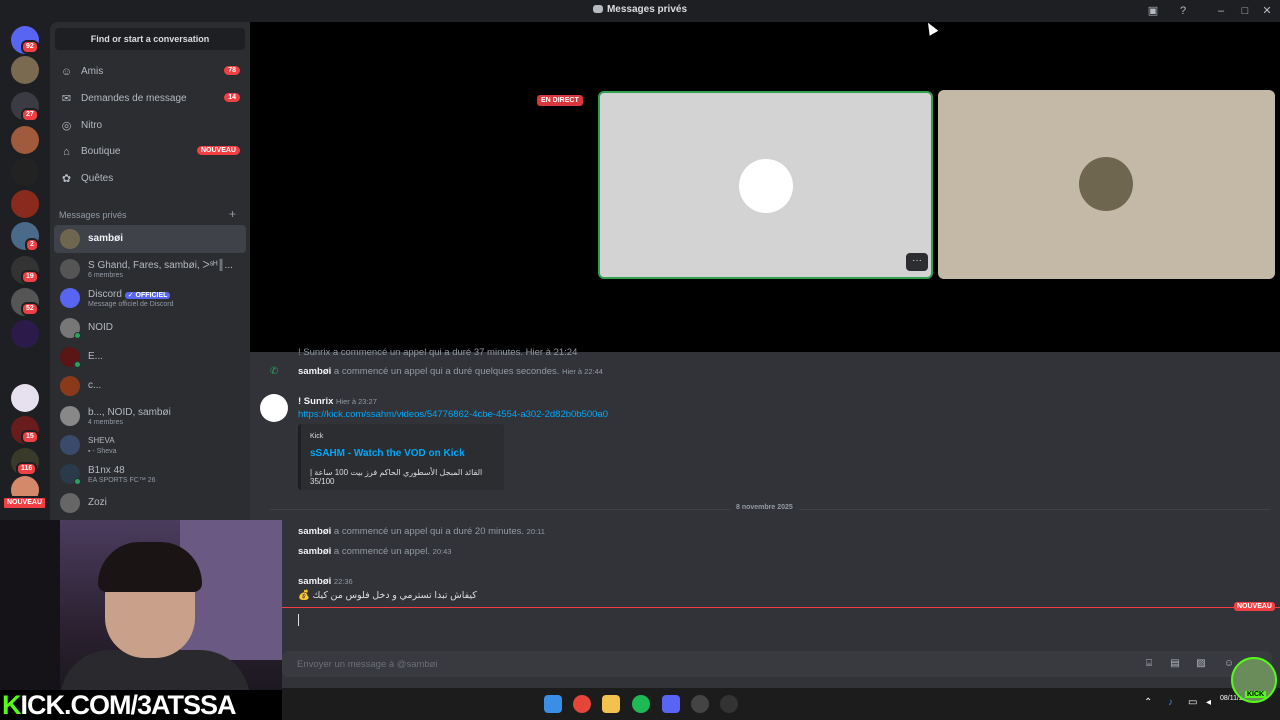  I want to click on nav-label: Quêtes, so click(97, 178).